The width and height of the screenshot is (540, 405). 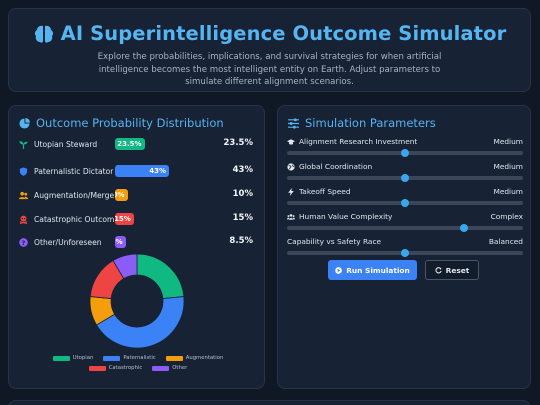 I want to click on rotate-icon, so click(x=438, y=269).